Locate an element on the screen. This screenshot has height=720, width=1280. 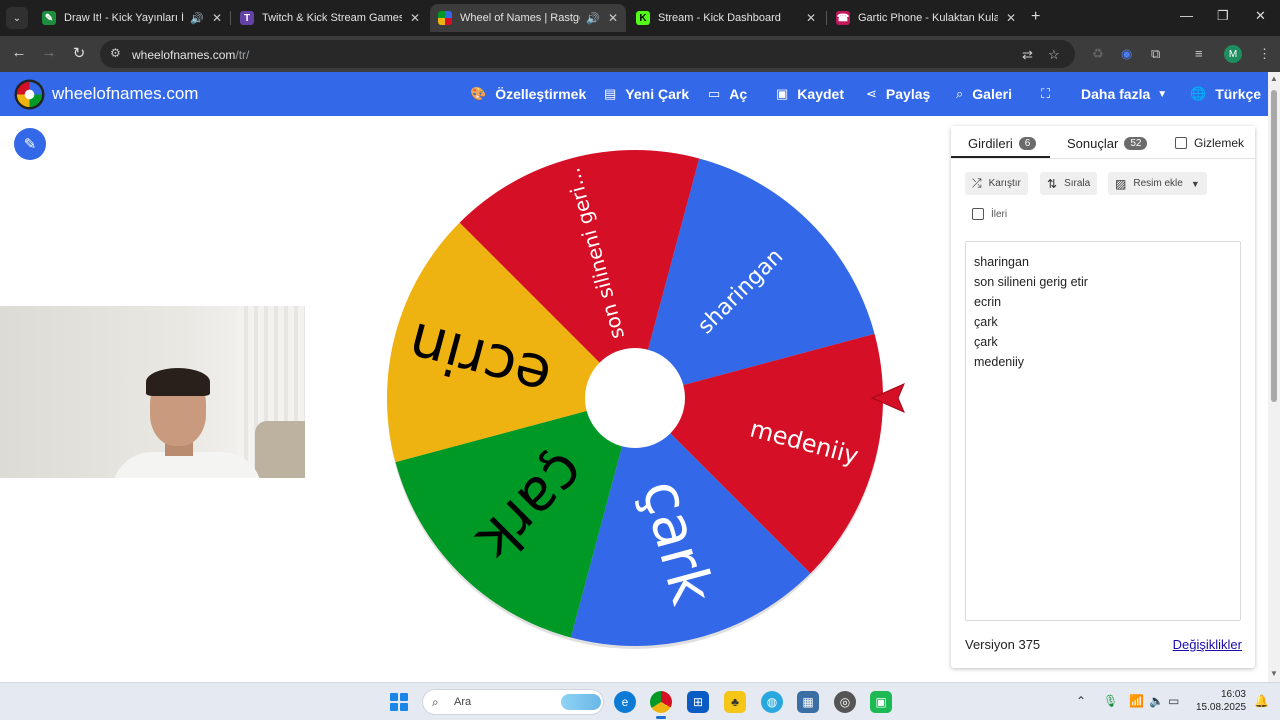
profile-avatar: M is located at coordinates (1233, 54).